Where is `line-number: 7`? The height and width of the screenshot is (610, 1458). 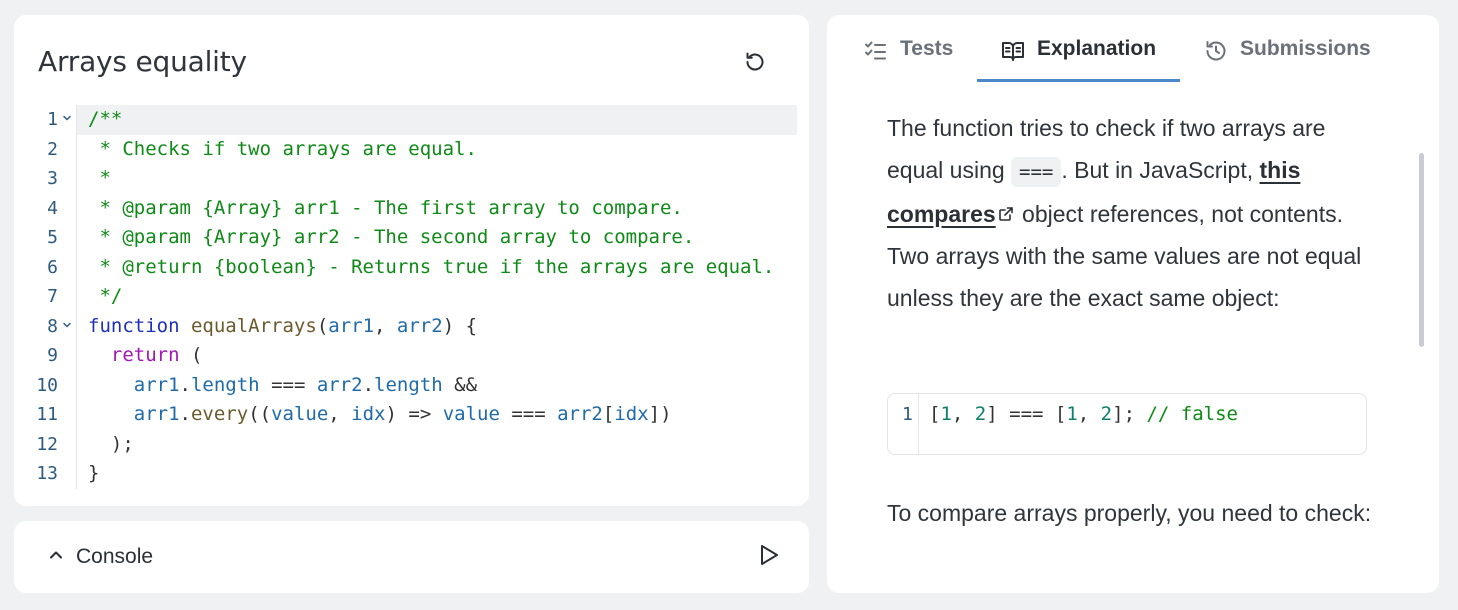 line-number: 7 is located at coordinates (52, 296).